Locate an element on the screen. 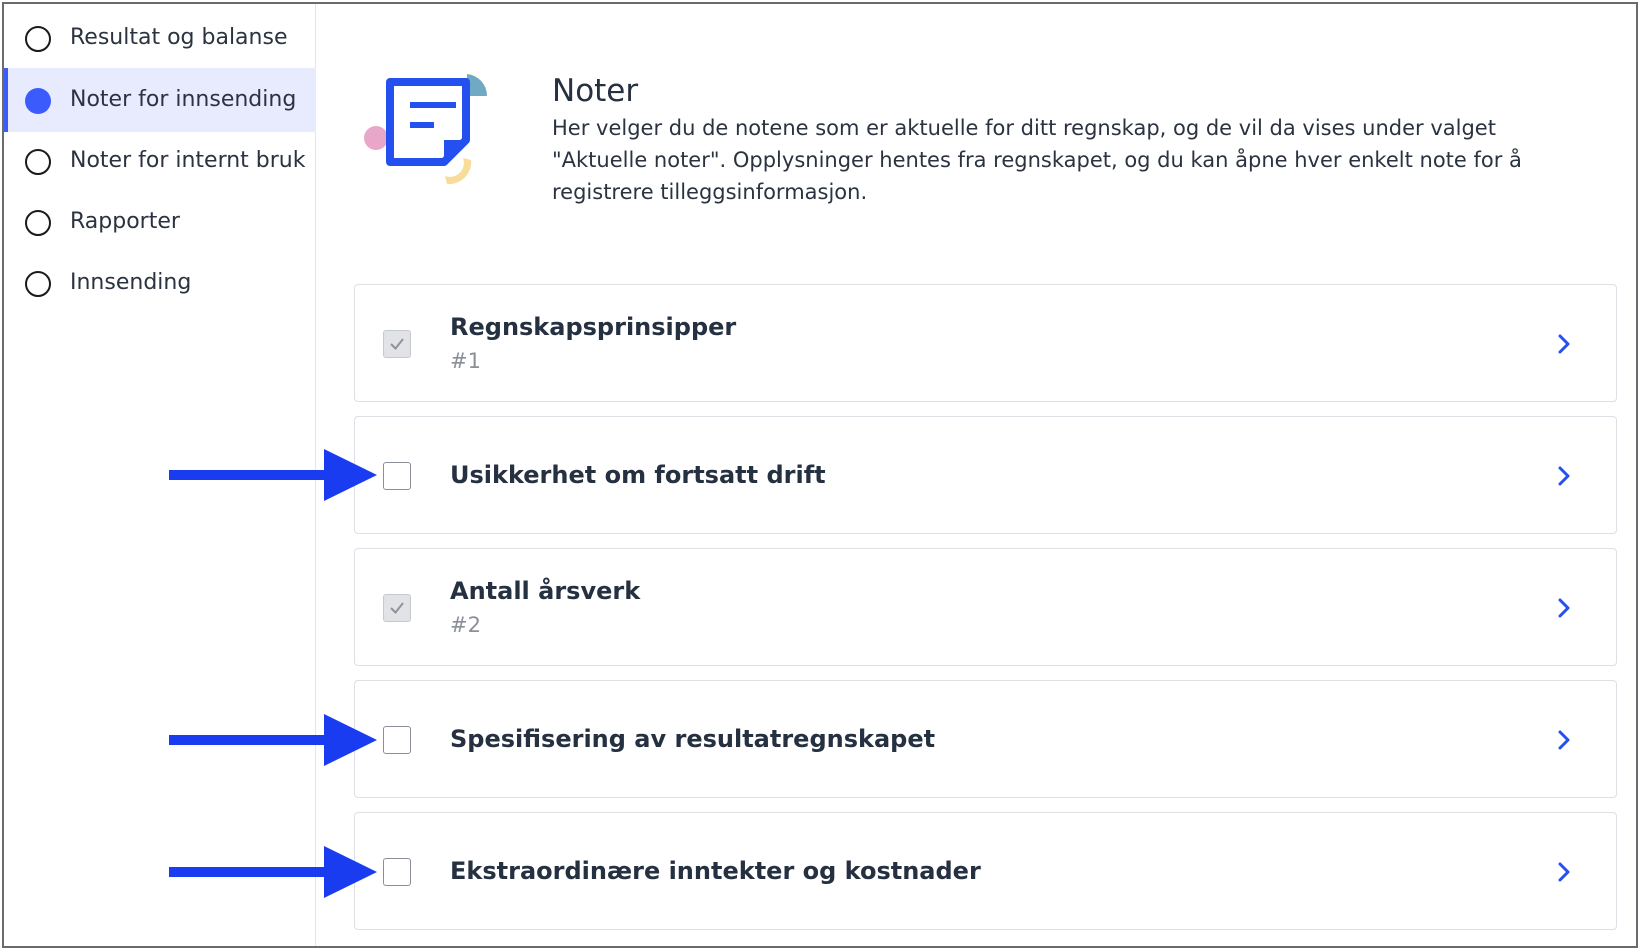  note-card-regnskapsprinsipper: Regnskapsprinsipper #1 is located at coordinates (985, 343).